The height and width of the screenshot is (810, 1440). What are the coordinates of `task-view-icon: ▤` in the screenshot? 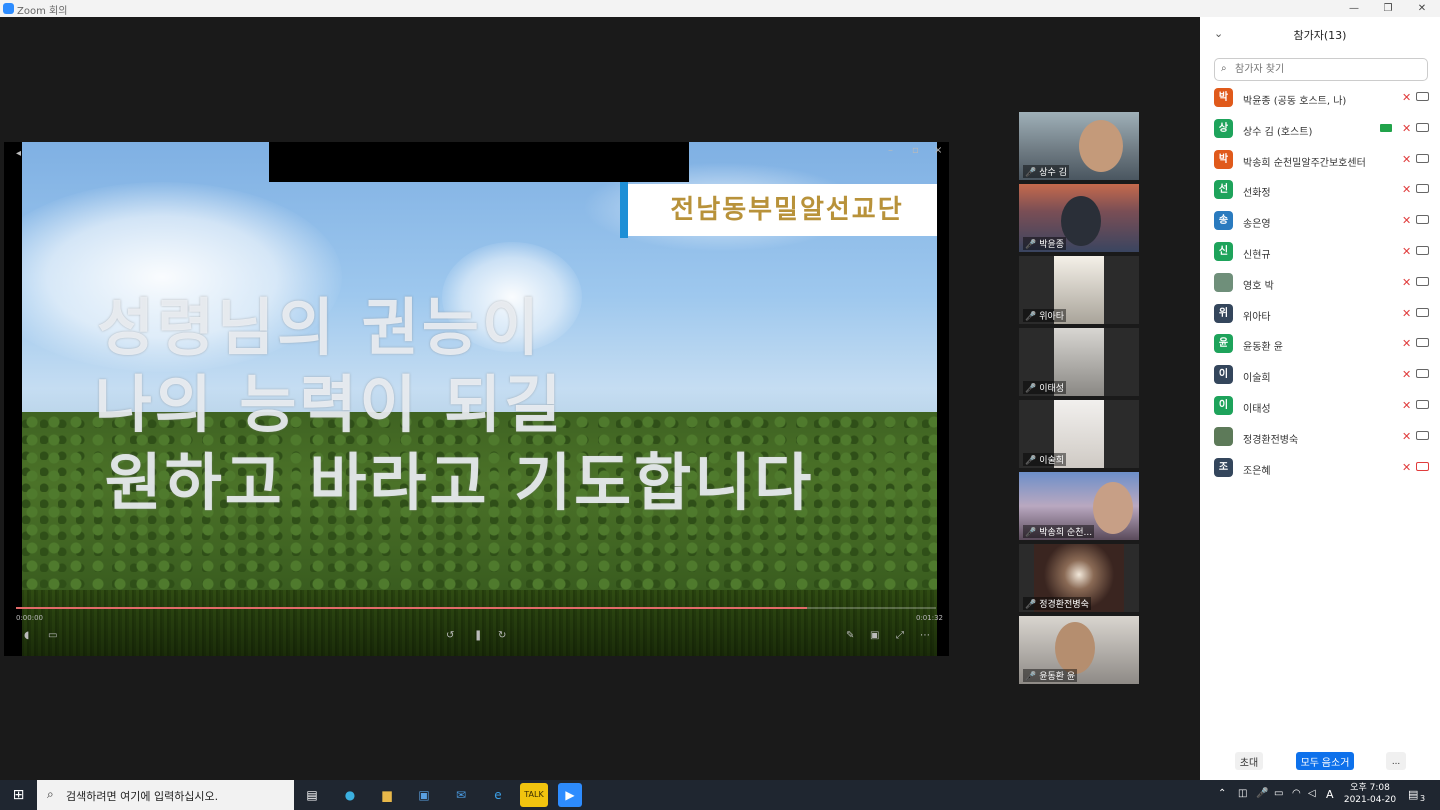 It's located at (312, 795).